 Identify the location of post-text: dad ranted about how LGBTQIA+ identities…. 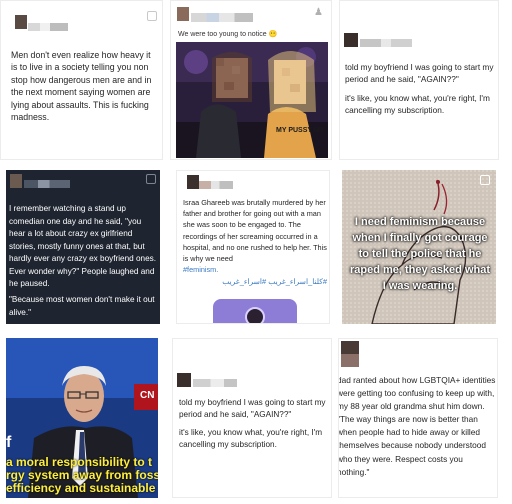
(417, 426).